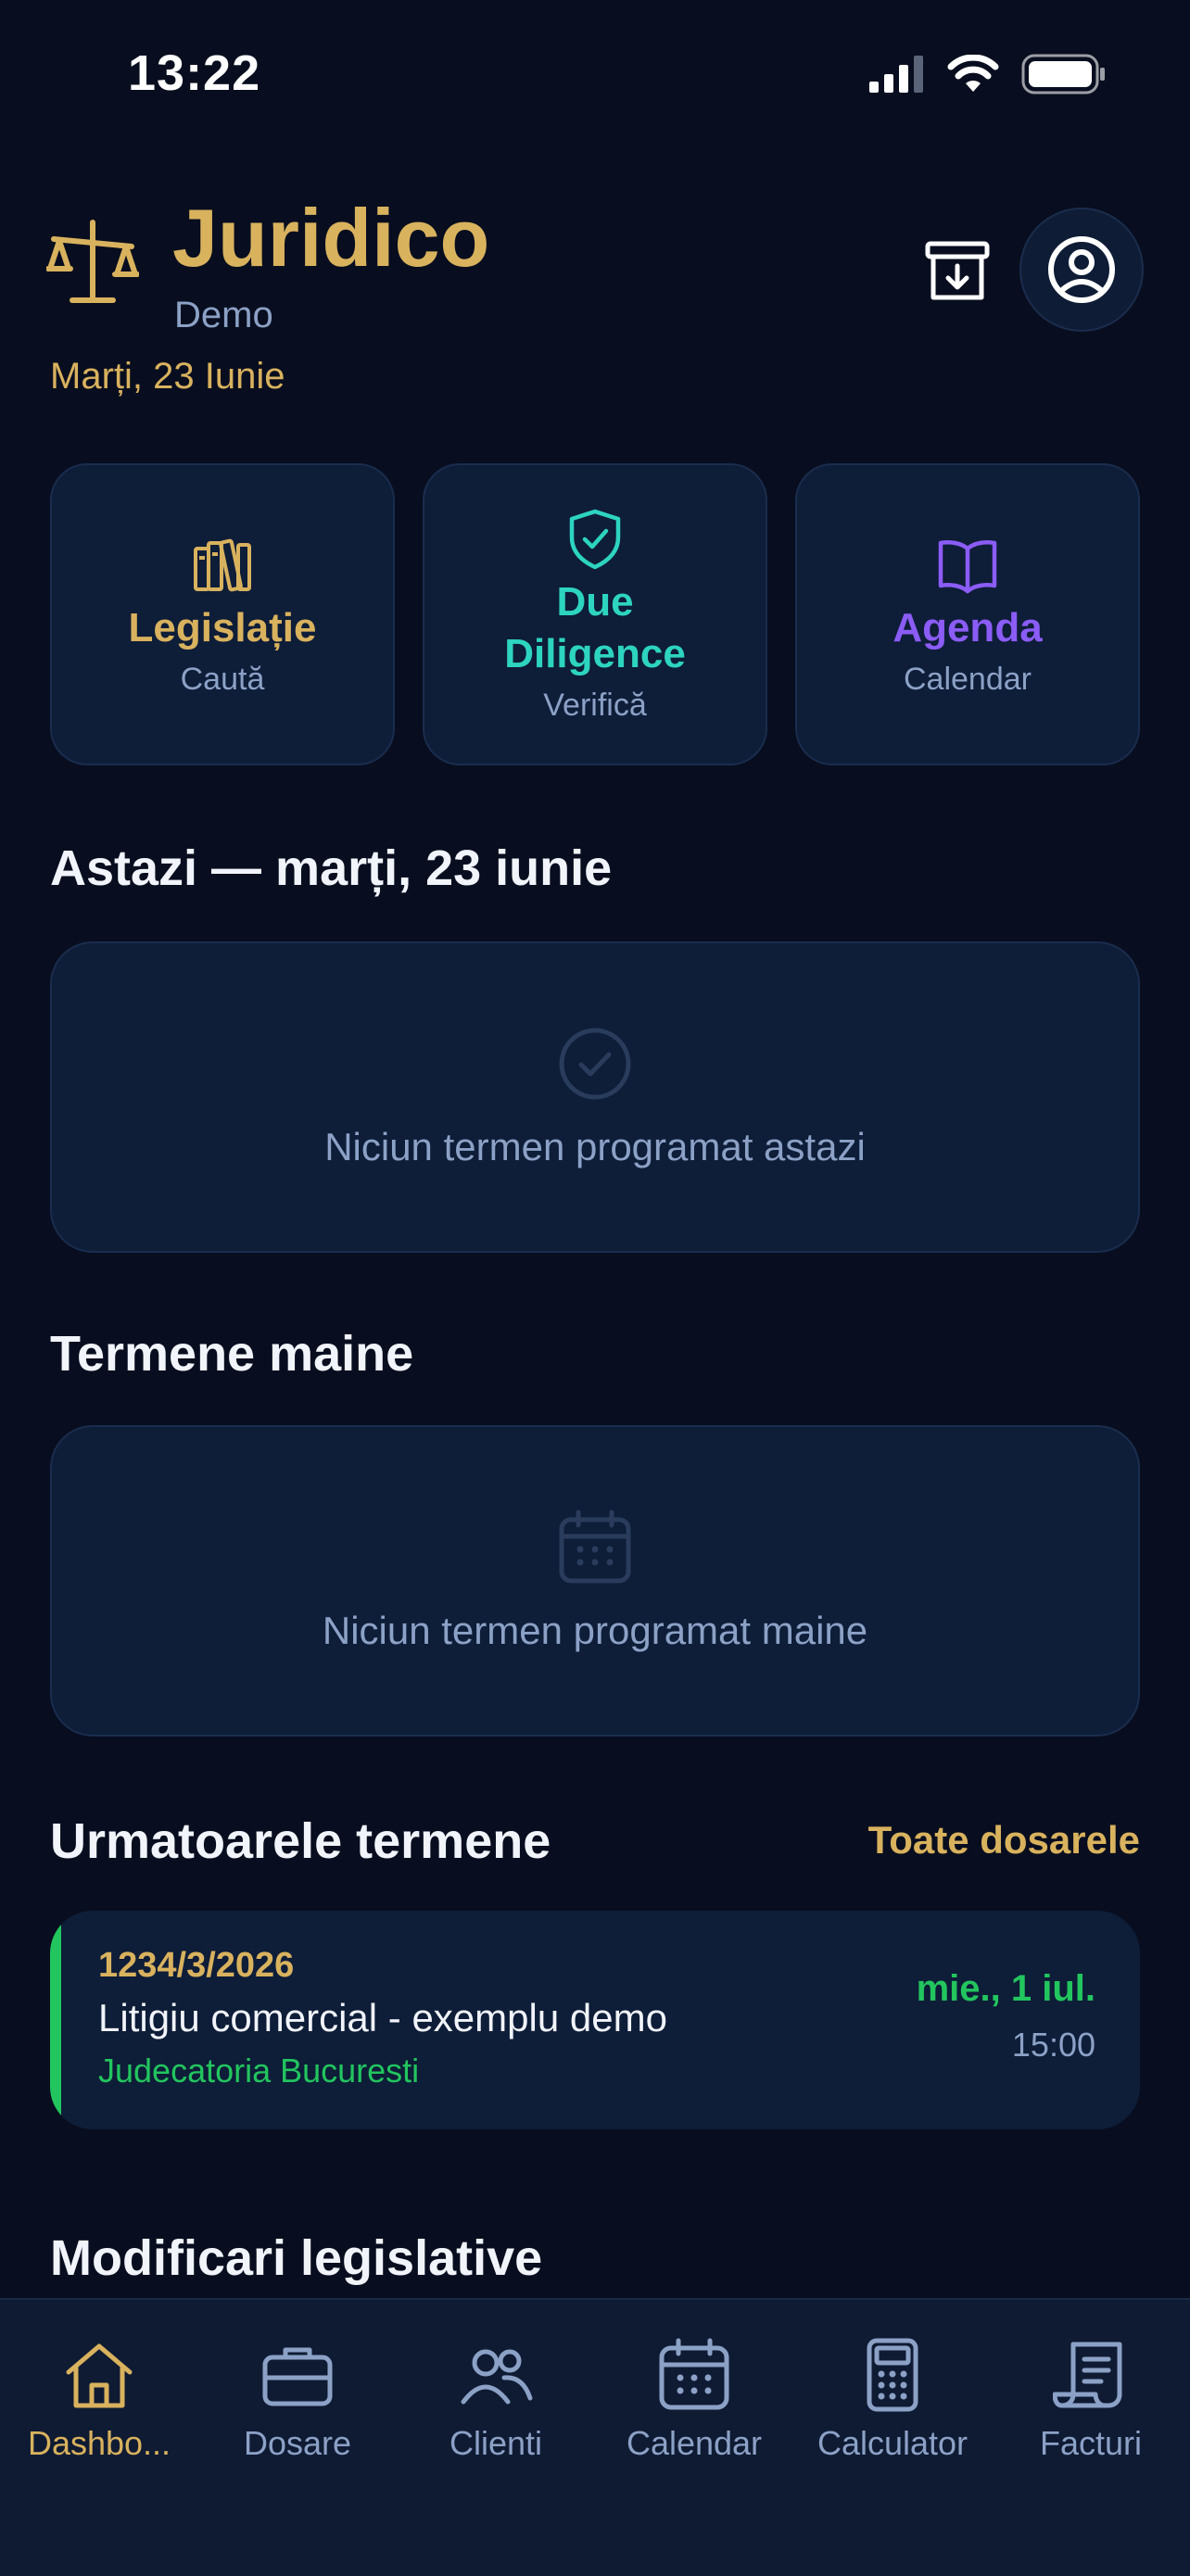 The width and height of the screenshot is (1190, 2576). What do you see at coordinates (222, 627) in the screenshot?
I see `quick-legislatie-title: Legislație` at bounding box center [222, 627].